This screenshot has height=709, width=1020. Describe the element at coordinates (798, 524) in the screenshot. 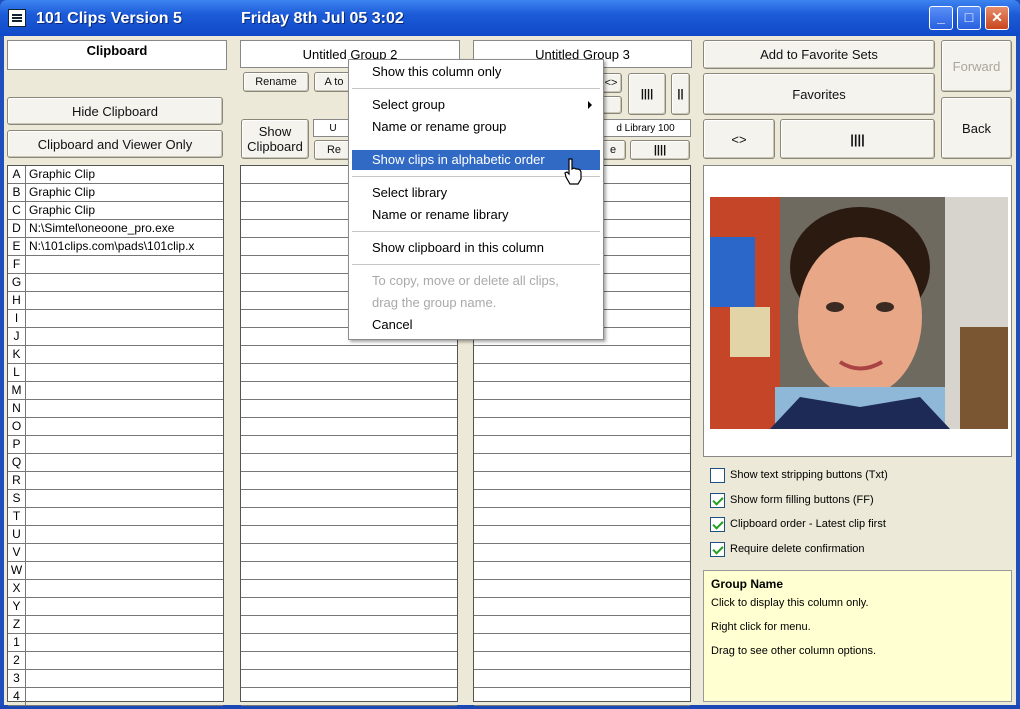

I see `checkbox-clipboard-order: Clipboard order - Latest clip first` at that location.